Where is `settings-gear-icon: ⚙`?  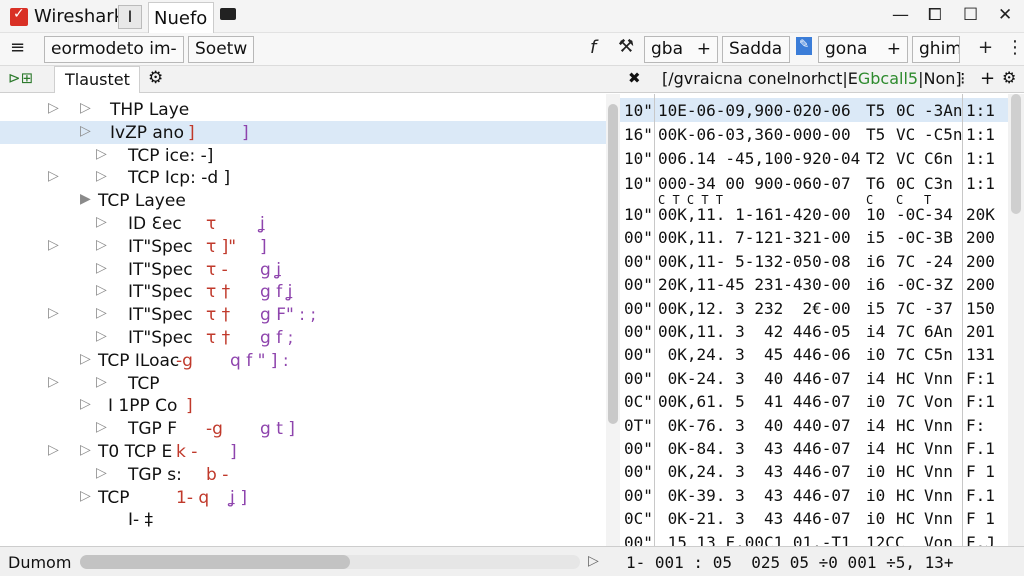
settings-gear-icon: ⚙ is located at coordinates (1009, 77).